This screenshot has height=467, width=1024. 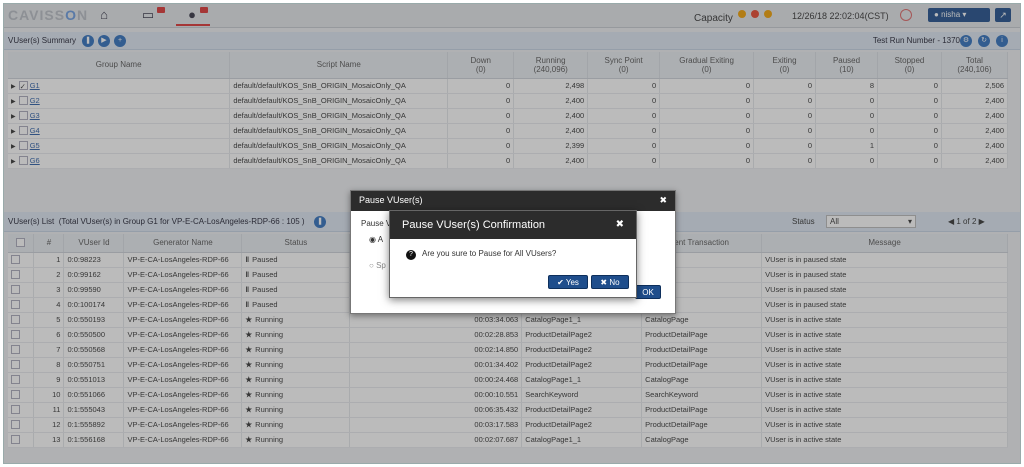 I want to click on no-button: ✖ No, so click(x=610, y=282).